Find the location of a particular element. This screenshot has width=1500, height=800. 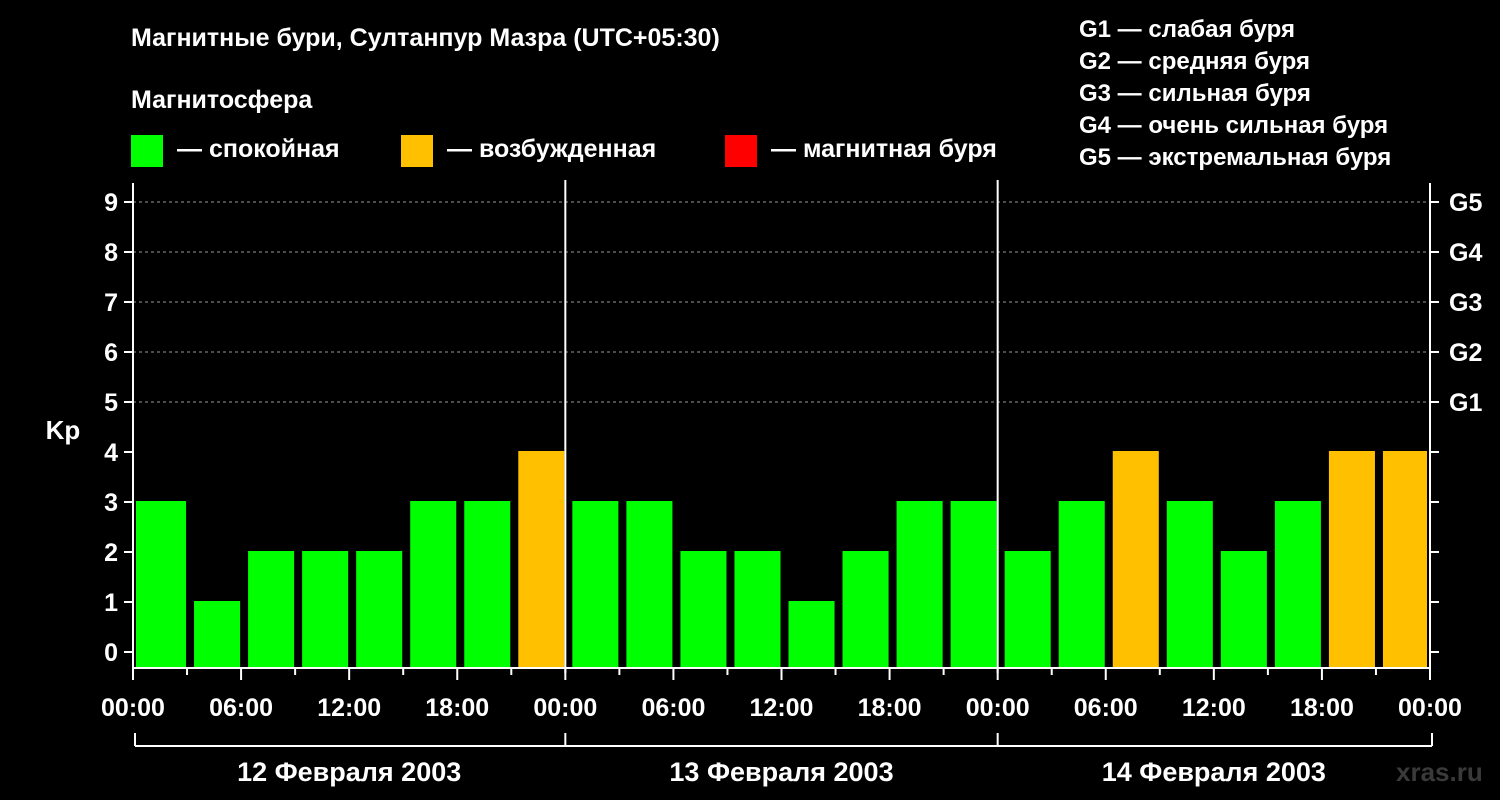

g-tick-label: G1 is located at coordinates (1465, 403).